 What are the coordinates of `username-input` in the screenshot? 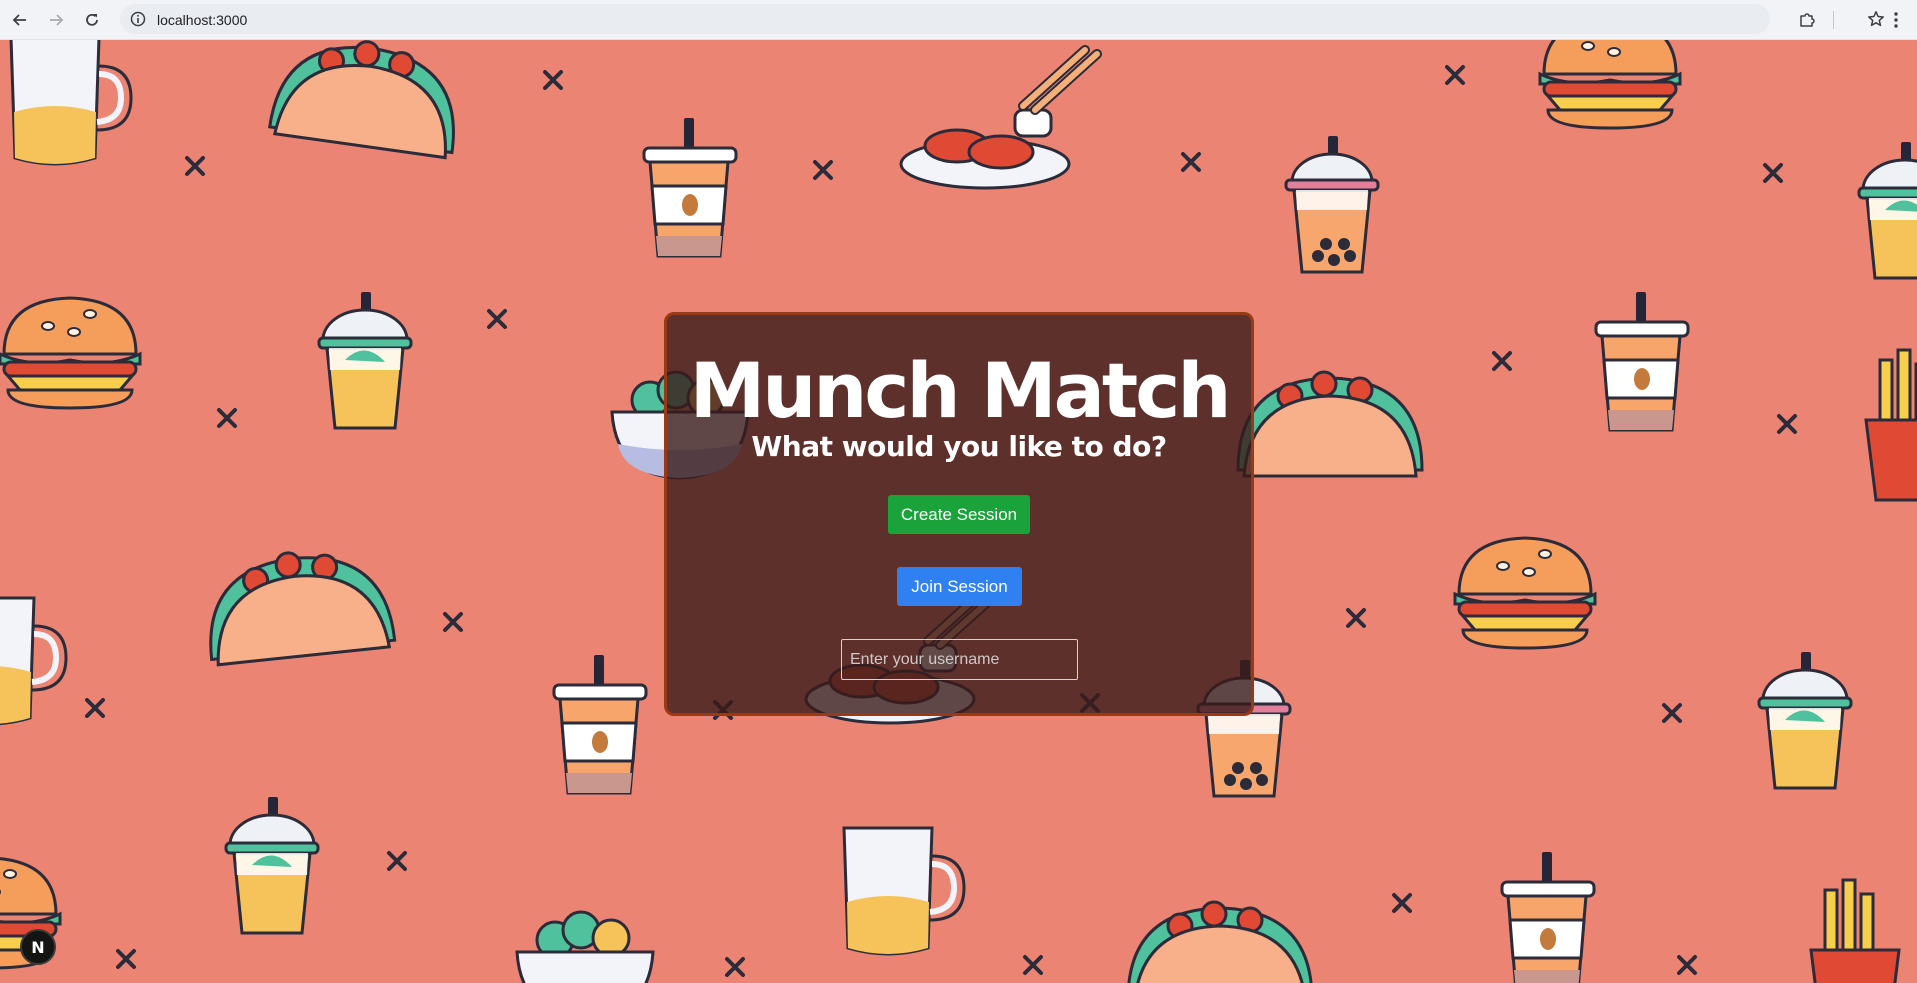 It's located at (959, 659).